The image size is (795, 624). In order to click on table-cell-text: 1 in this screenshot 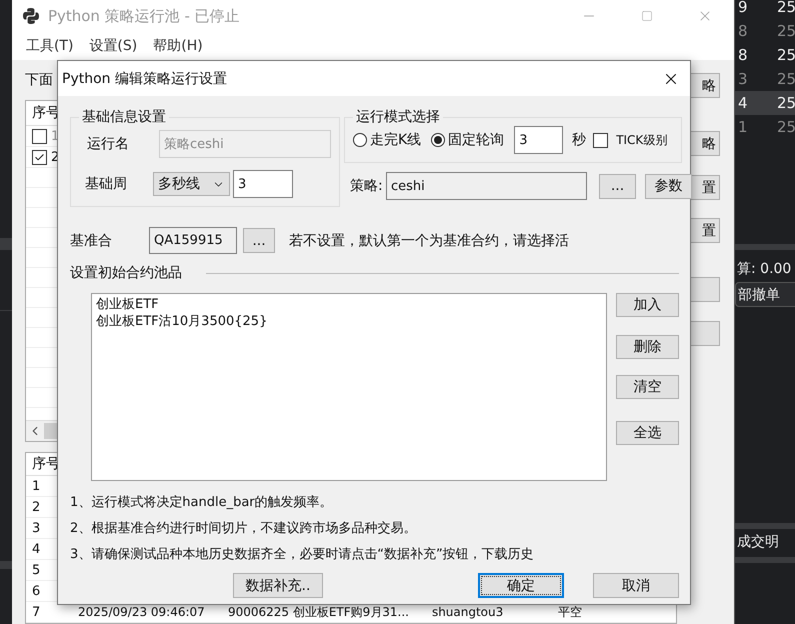, I will do `click(743, 127)`.